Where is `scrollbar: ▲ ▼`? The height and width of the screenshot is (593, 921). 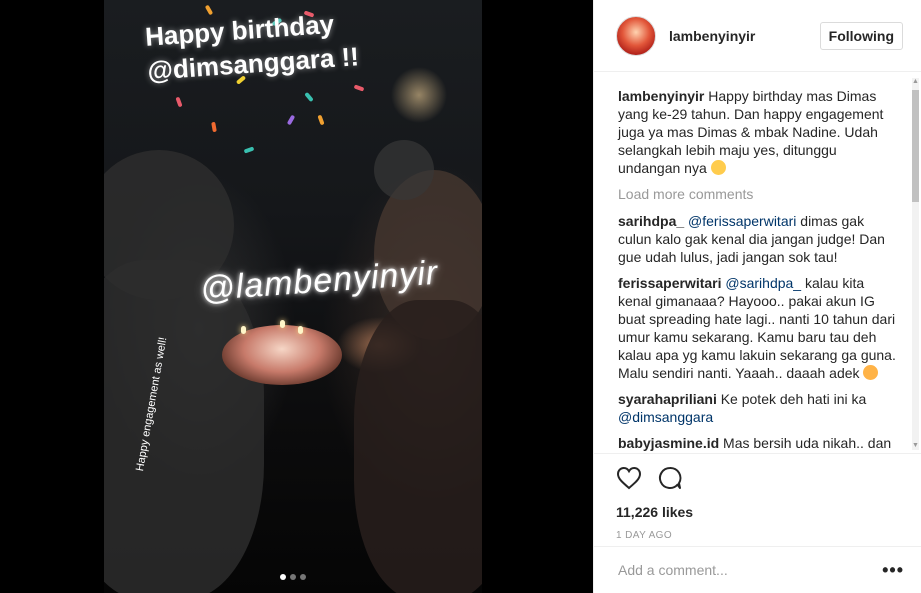
scrollbar: ▲ ▼ is located at coordinates (915, 264).